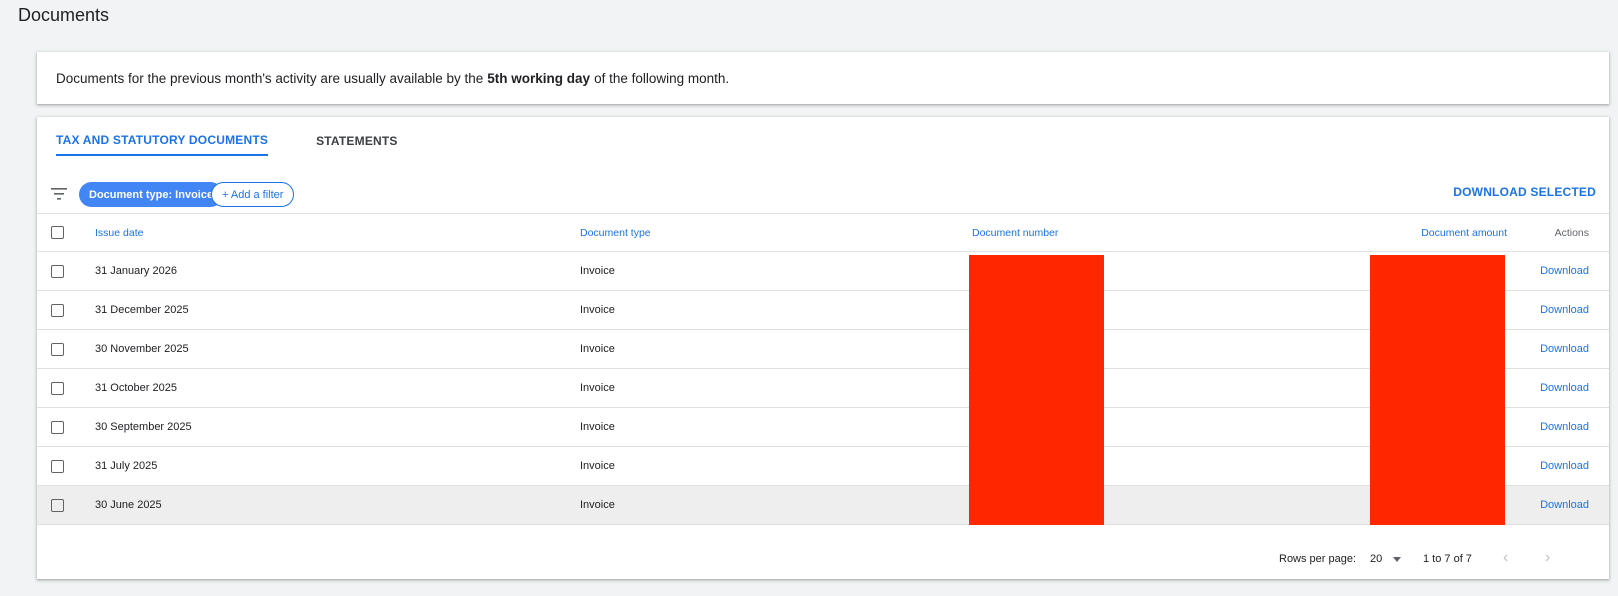 Image resolution: width=1618 pixels, height=596 pixels. I want to click on document-tabs: TAX AND STATUTORY DOCUMENTS STATEMENTS, so click(251, 153).